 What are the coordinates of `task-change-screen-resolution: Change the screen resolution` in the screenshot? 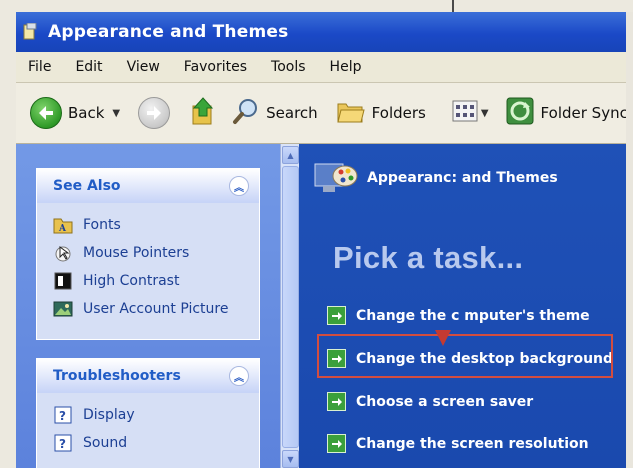 It's located at (458, 443).